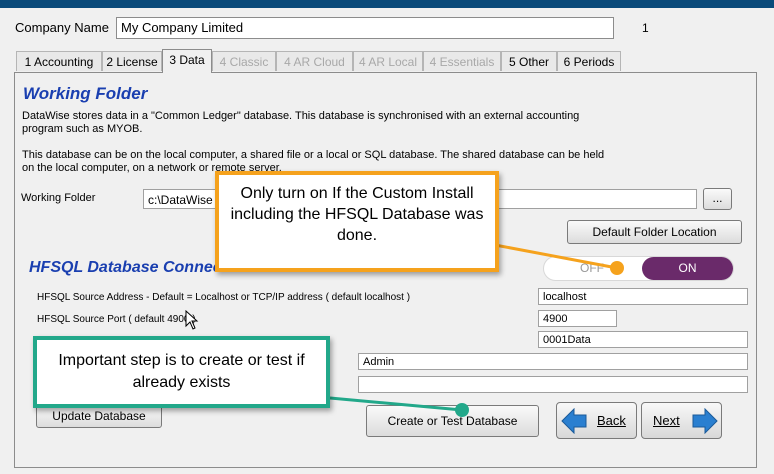  Describe the element at coordinates (556, 256) in the screenshot. I see `orange-connector-line` at that location.